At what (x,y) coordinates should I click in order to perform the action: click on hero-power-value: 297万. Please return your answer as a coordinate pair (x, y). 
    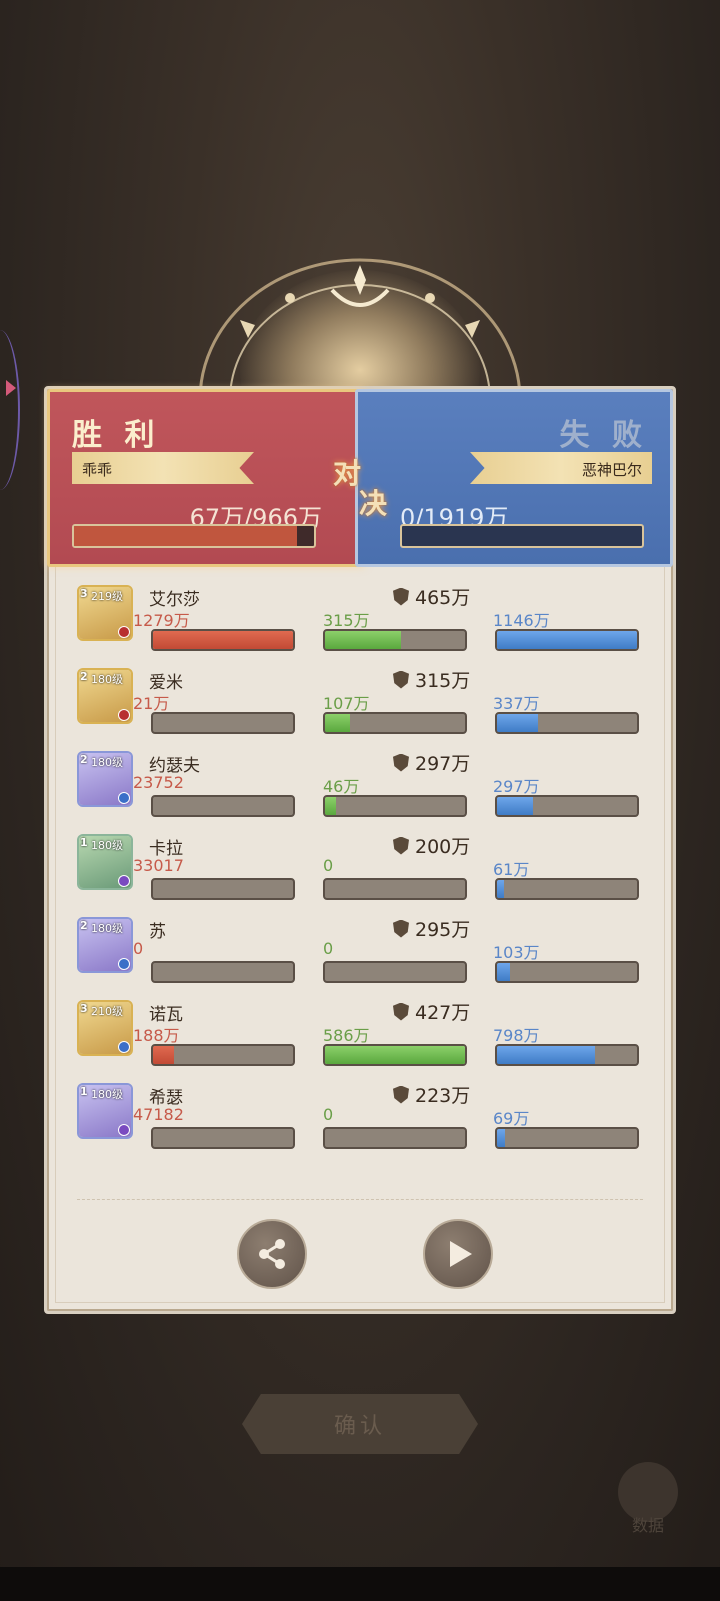
    Looking at the image, I should click on (443, 764).